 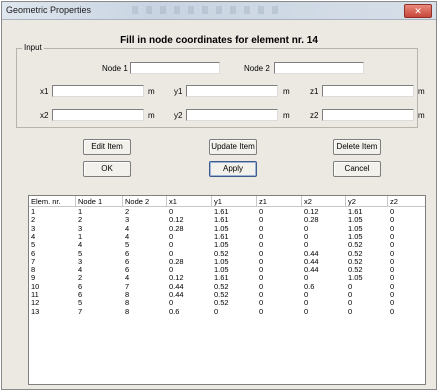 What do you see at coordinates (286, 91) in the screenshot?
I see `y1-unit-label: m` at bounding box center [286, 91].